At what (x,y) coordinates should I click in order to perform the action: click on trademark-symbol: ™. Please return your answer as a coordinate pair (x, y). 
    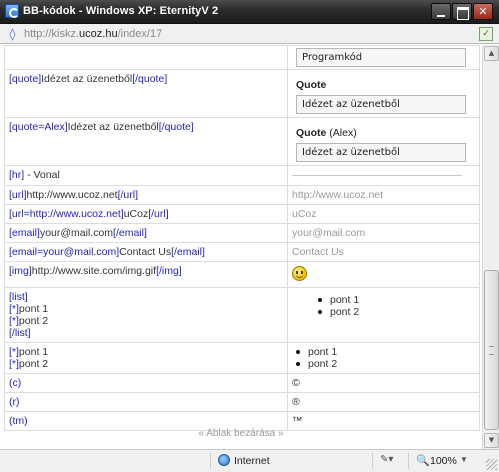
    Looking at the image, I should click on (297, 421).